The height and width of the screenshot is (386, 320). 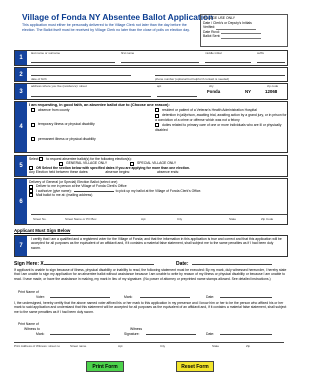 I want to click on signature-date-field, so click(x=232, y=261).